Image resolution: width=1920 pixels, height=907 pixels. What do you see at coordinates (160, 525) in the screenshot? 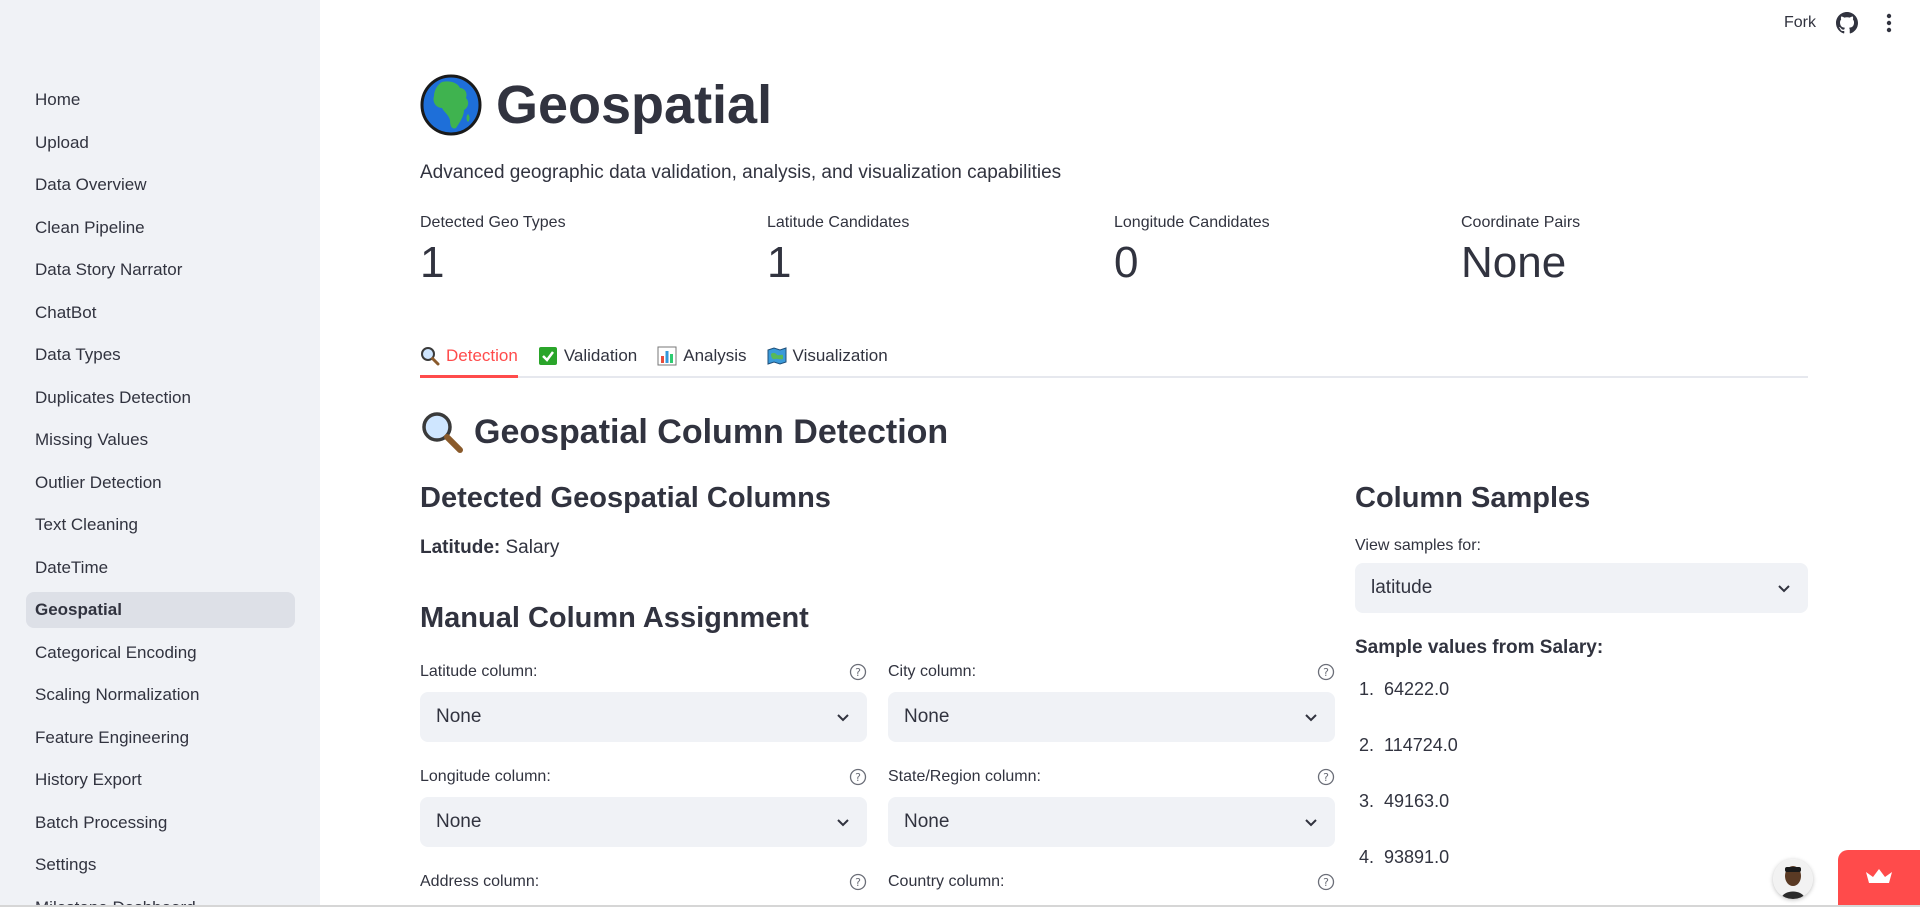
I see `sidebar-item-text-cleaning: Text Cleaning` at bounding box center [160, 525].